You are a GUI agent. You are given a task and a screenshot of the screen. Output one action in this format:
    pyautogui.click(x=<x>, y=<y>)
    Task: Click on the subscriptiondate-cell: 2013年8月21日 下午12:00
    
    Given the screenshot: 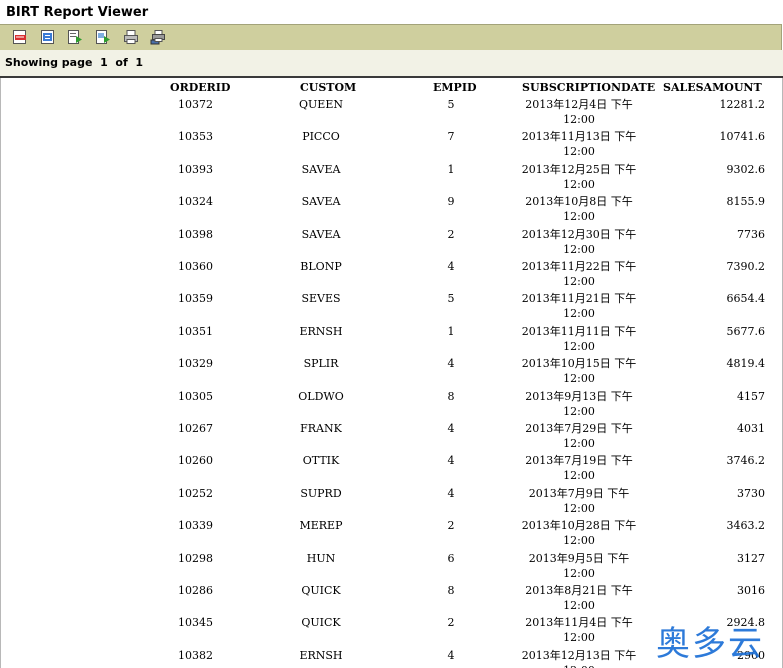 What is the action you would take?
    pyautogui.click(x=579, y=598)
    